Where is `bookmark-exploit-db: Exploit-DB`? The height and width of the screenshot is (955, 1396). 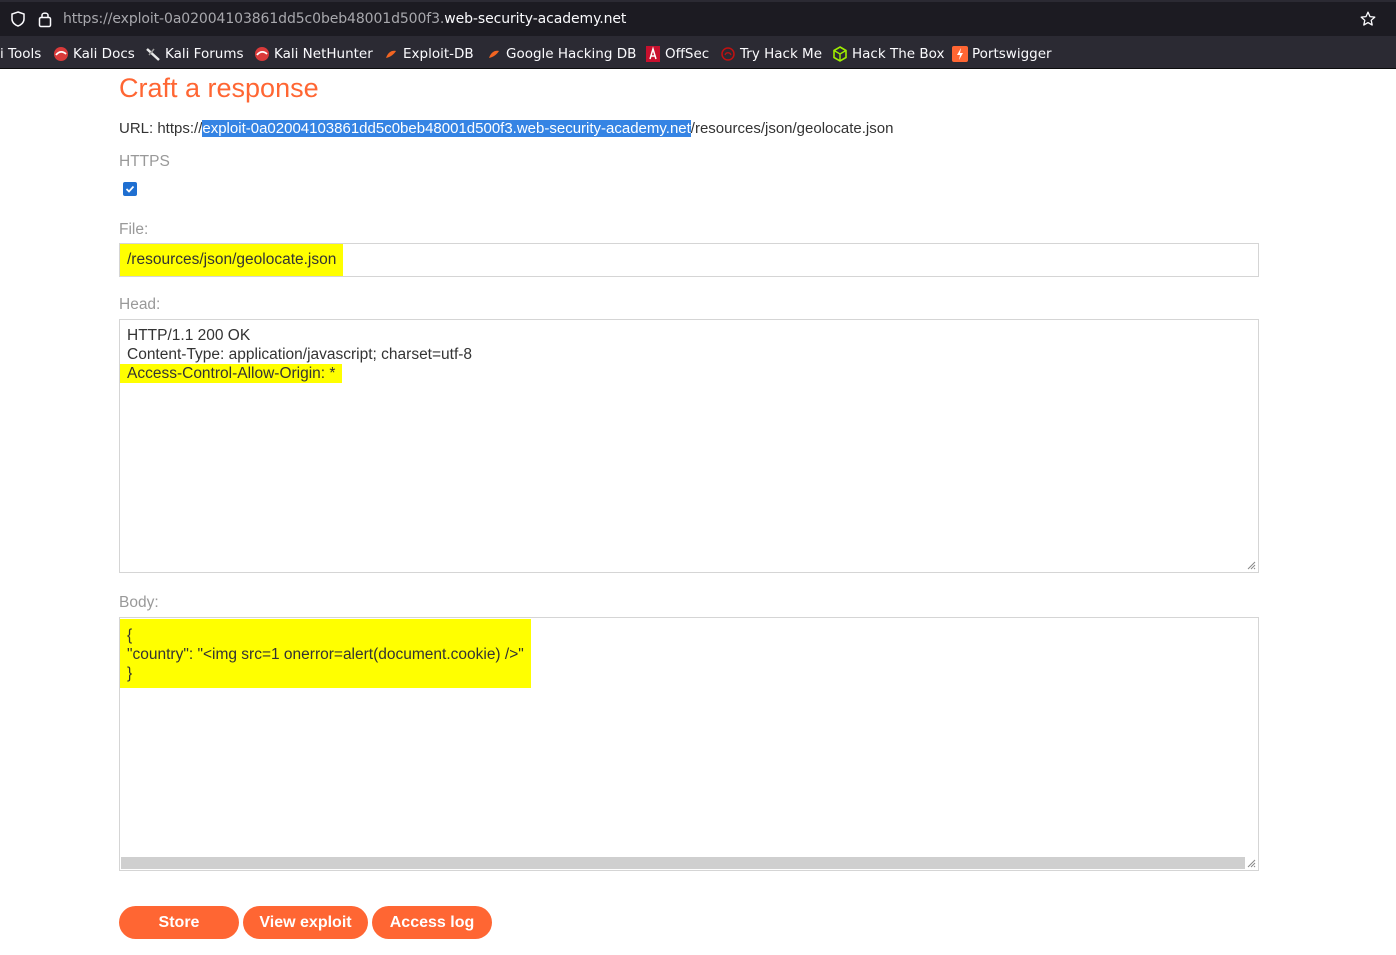
bookmark-exploit-db: Exploit-DB is located at coordinates (428, 54).